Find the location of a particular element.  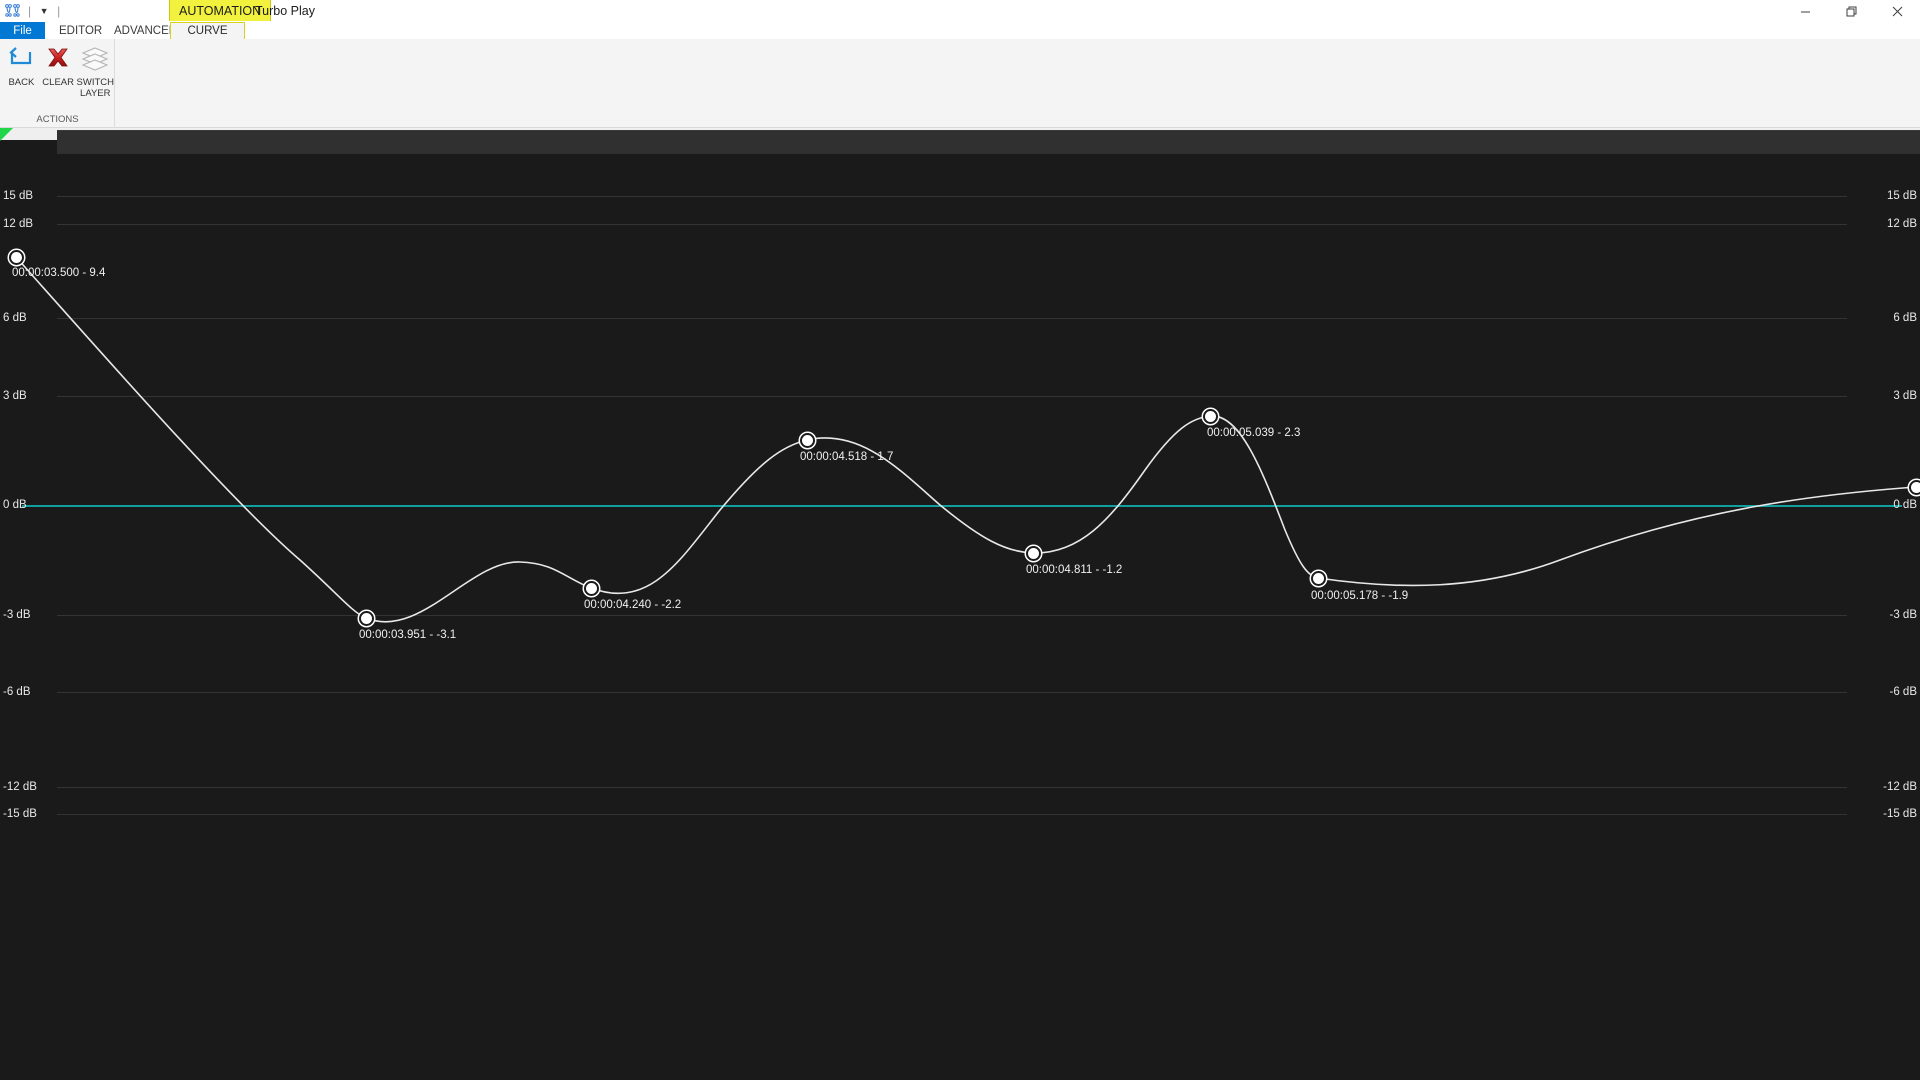

keyframe-label: 00:00:04.518 - 1.7 is located at coordinates (847, 457).